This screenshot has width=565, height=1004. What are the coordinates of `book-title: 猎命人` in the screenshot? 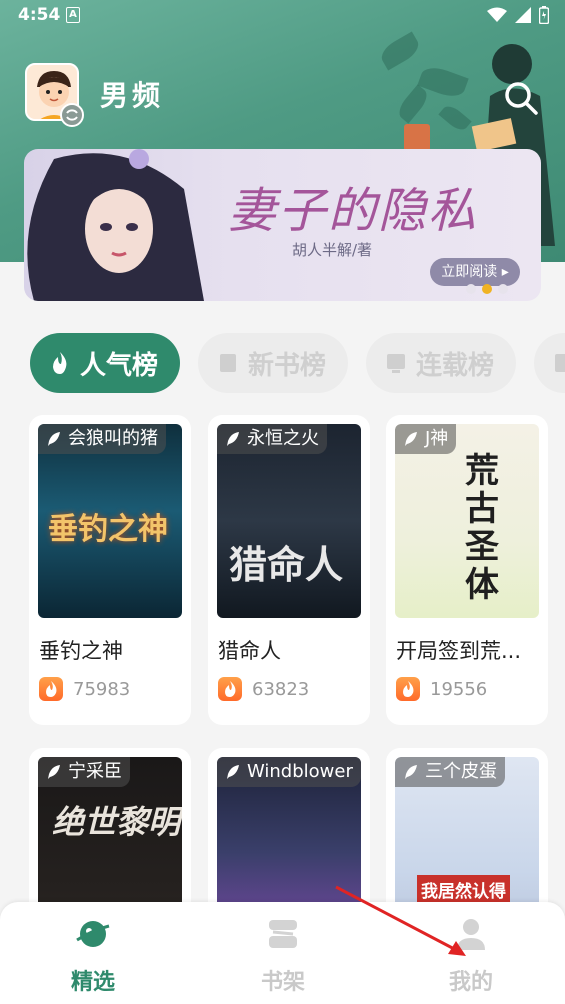 It's located at (249, 651).